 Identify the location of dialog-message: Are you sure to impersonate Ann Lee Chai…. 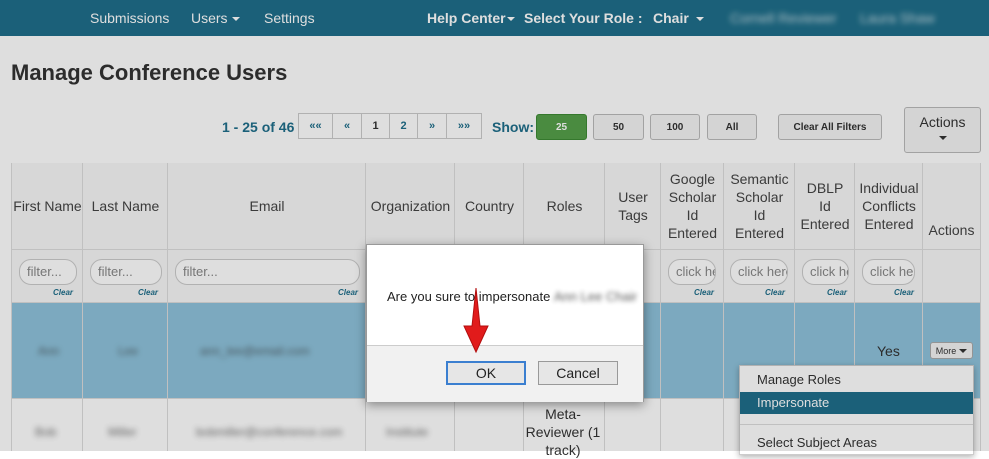
(512, 296).